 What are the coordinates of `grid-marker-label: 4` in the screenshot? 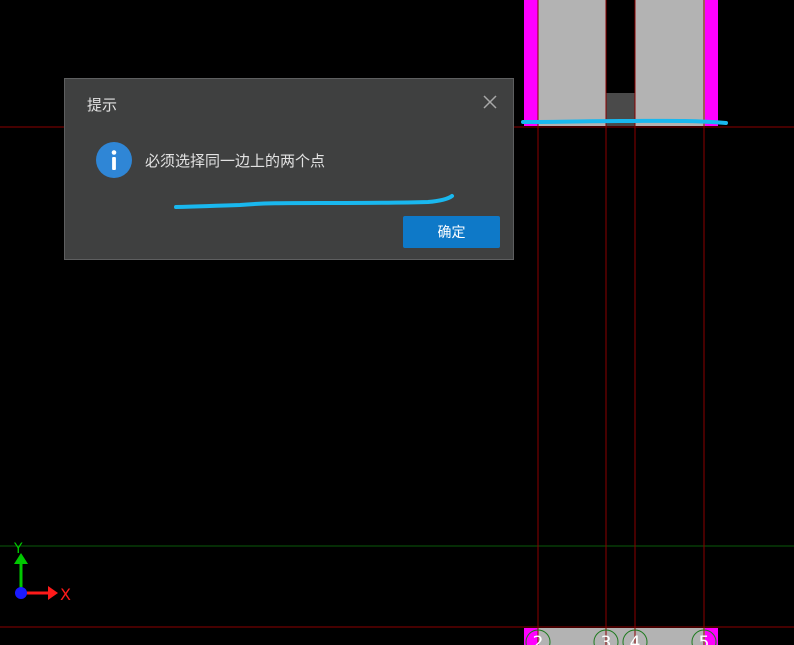 It's located at (635, 639).